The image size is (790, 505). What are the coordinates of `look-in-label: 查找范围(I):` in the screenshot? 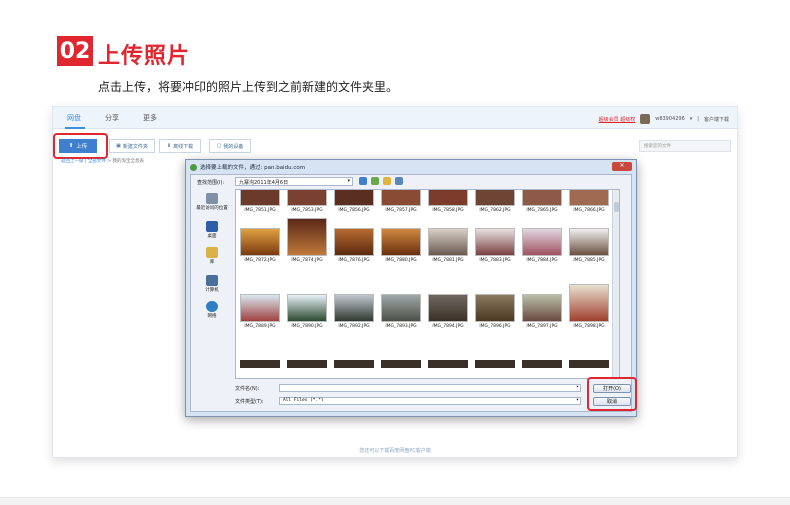 It's located at (211, 183).